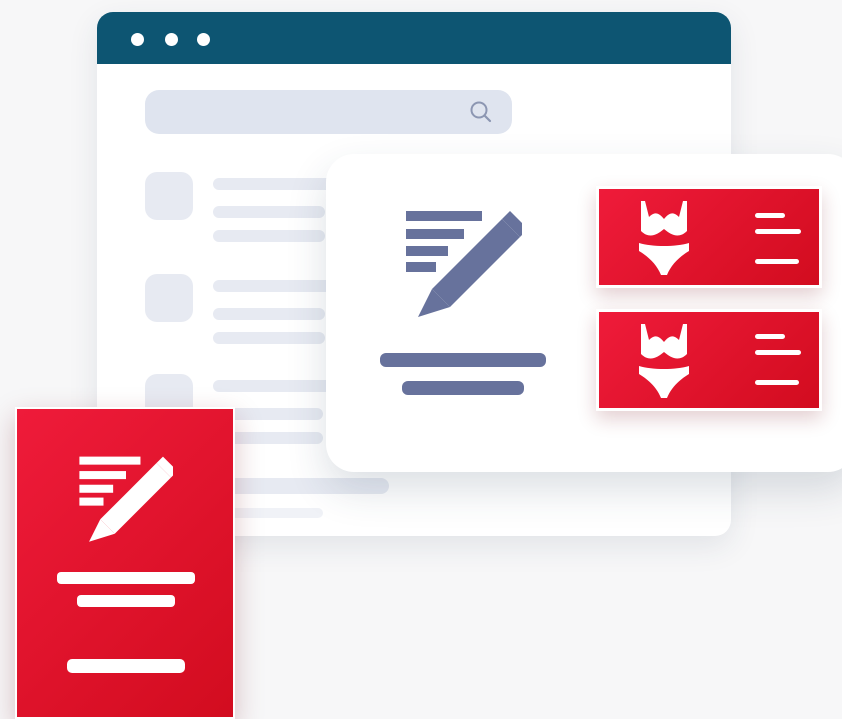 This screenshot has width=842, height=719. What do you see at coordinates (328, 112) in the screenshot?
I see `search-input` at bounding box center [328, 112].